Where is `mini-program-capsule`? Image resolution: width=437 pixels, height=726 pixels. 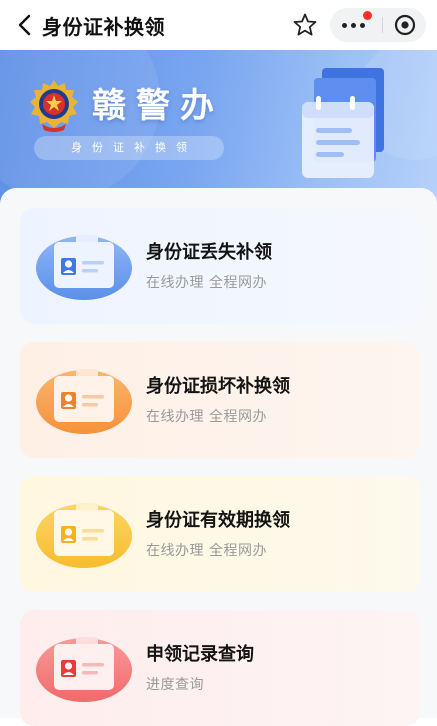 mini-program-capsule is located at coordinates (378, 25).